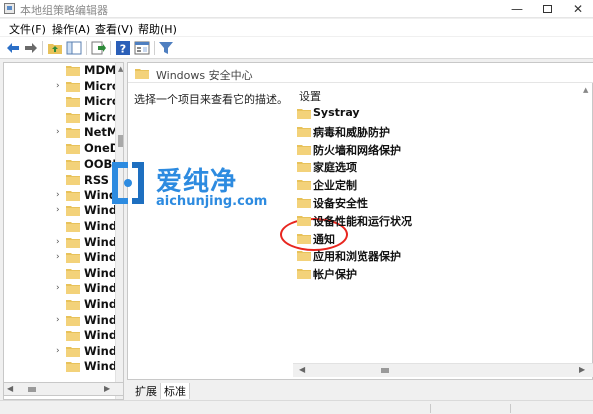  Describe the element at coordinates (142, 48) in the screenshot. I see `properties-icon` at that location.